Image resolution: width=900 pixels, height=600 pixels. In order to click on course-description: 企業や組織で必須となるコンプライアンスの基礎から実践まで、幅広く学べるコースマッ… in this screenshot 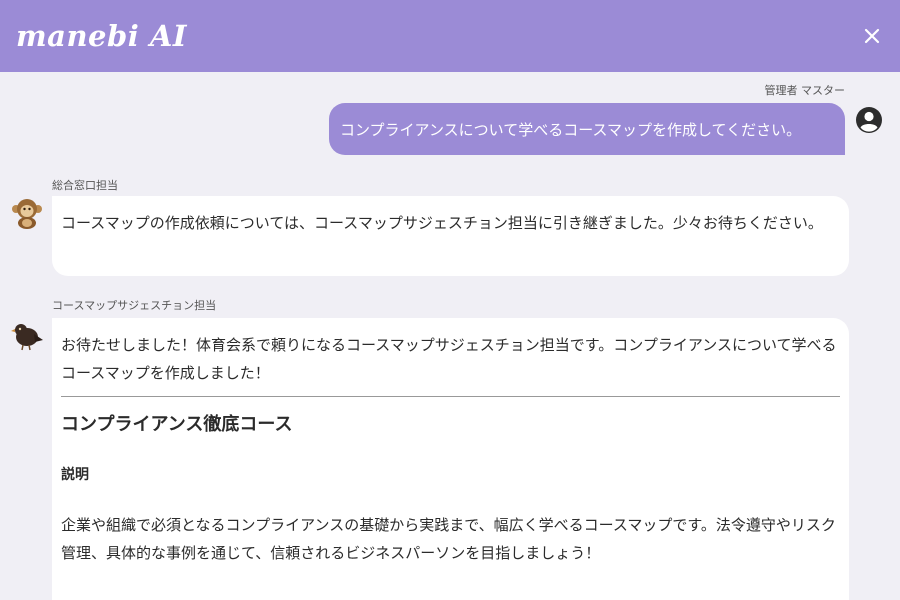, I will do `click(448, 539)`.